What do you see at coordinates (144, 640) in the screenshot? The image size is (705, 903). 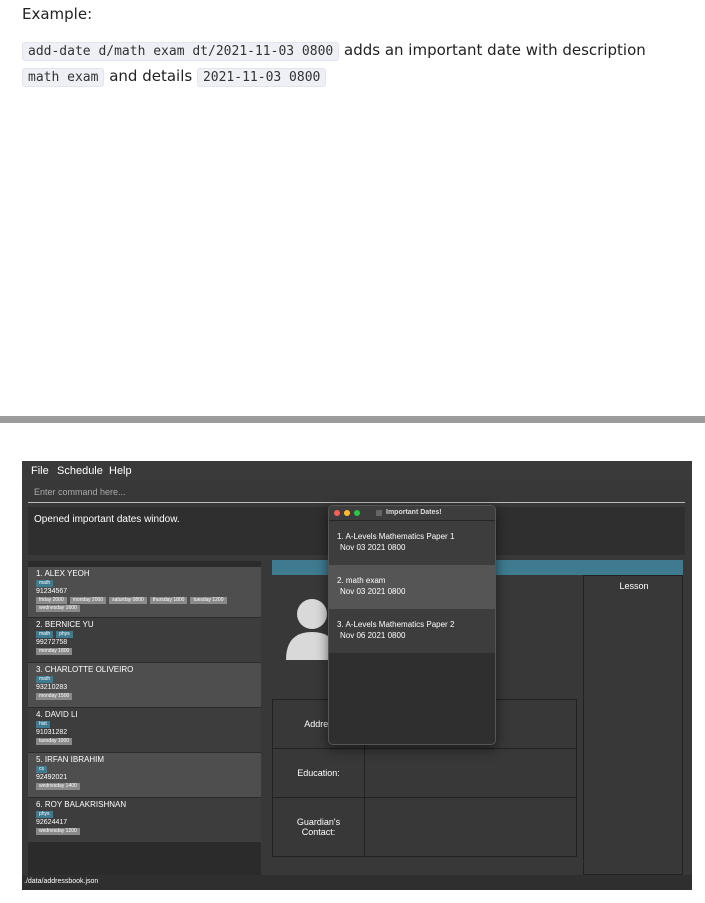 I see `person-card: 2. BERNICE YU math phys 99272758 monday 1800` at bounding box center [144, 640].